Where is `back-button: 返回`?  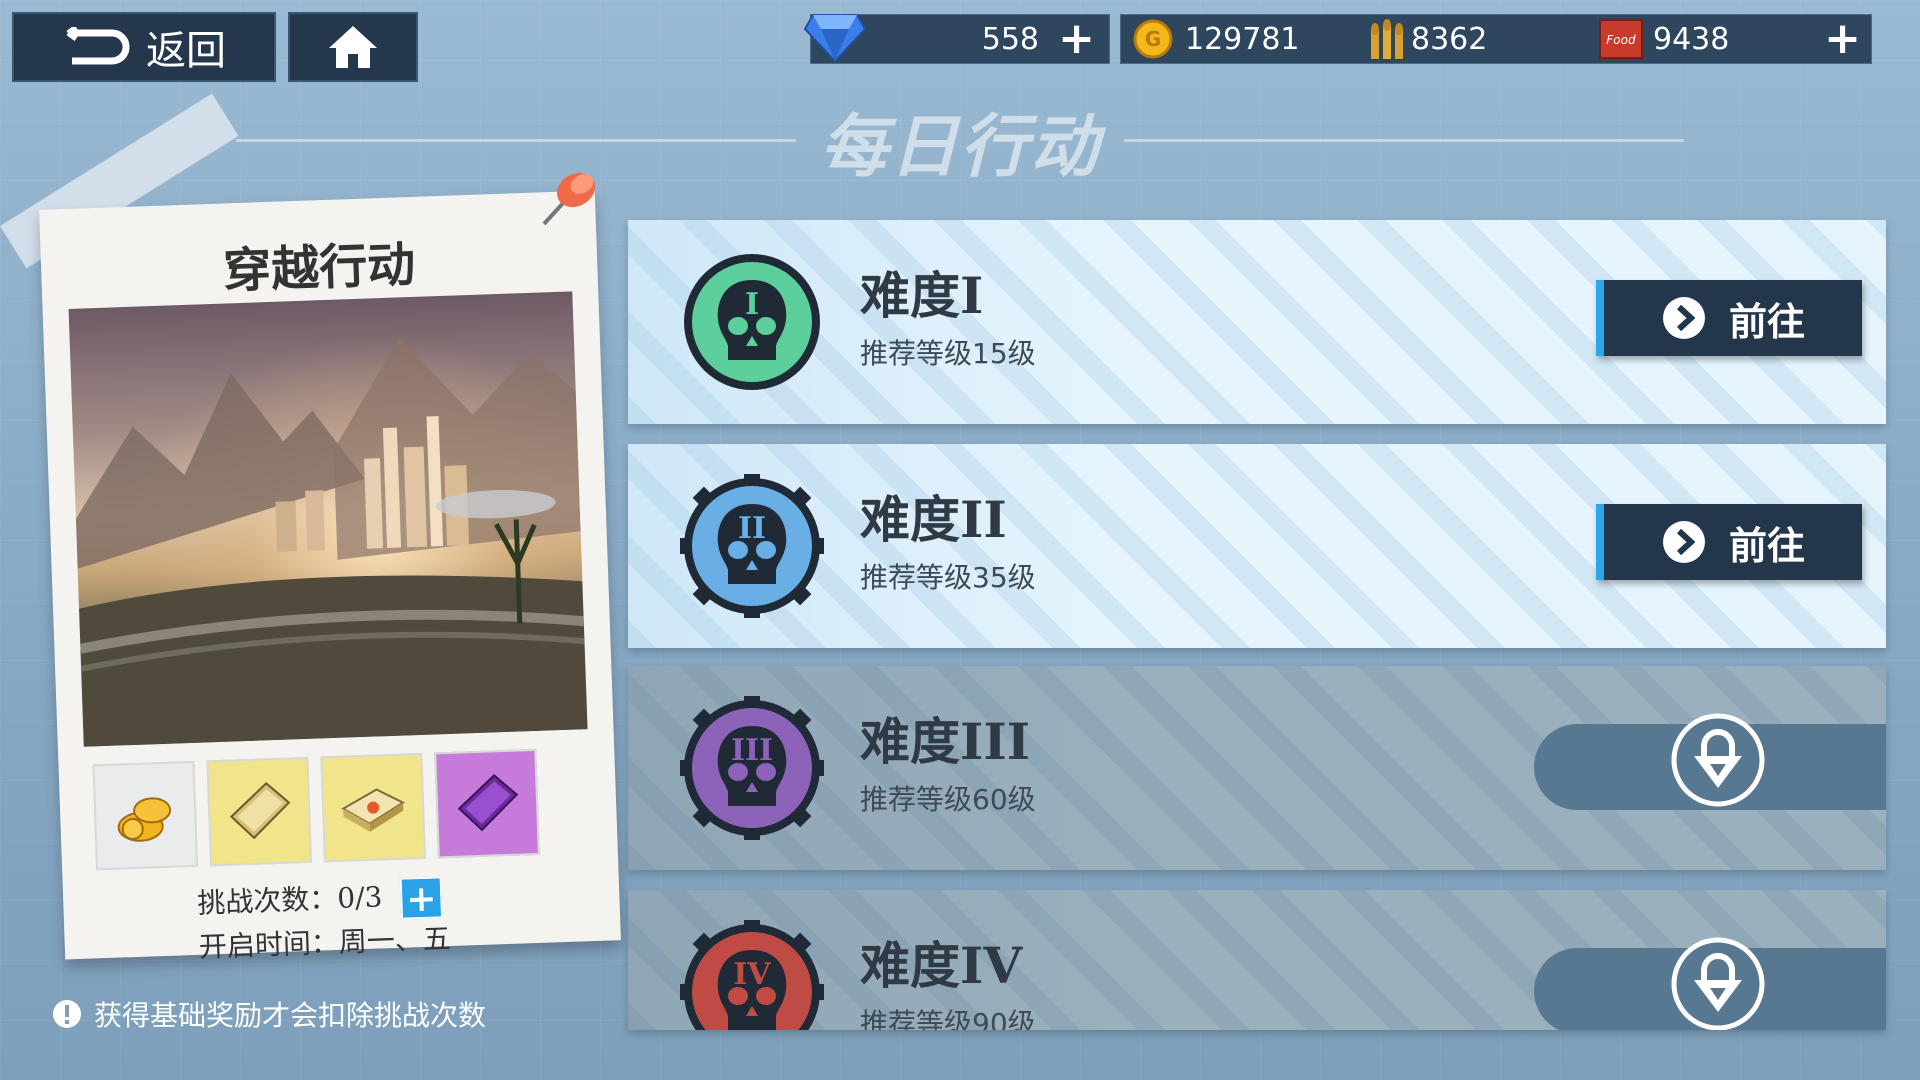 back-button: 返回 is located at coordinates (144, 47).